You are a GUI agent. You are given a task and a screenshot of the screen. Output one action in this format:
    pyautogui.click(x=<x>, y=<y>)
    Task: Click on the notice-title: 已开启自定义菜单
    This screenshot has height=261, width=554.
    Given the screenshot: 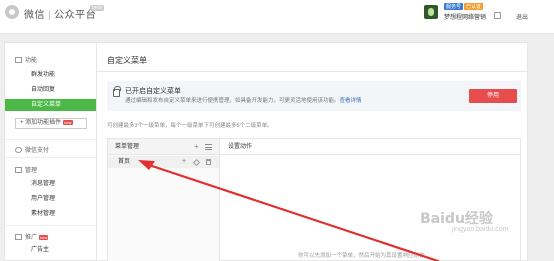 What is the action you would take?
    pyautogui.click(x=153, y=91)
    